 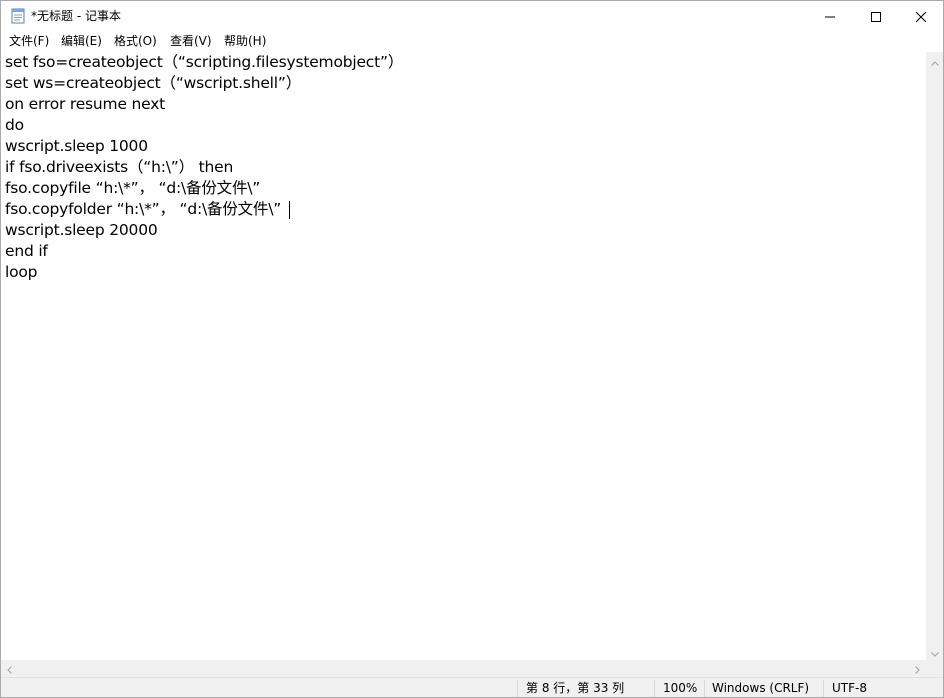 What do you see at coordinates (76, 146) in the screenshot?
I see `editor-line: wscript.sleep 1000` at bounding box center [76, 146].